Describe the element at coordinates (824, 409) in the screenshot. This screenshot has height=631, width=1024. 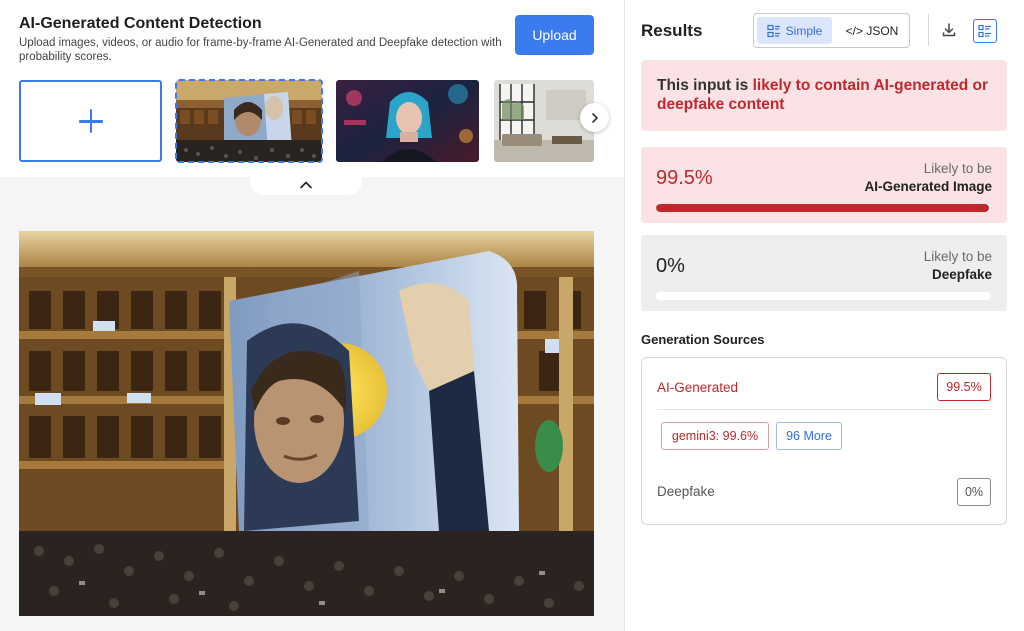
I see `sources-divider` at that location.